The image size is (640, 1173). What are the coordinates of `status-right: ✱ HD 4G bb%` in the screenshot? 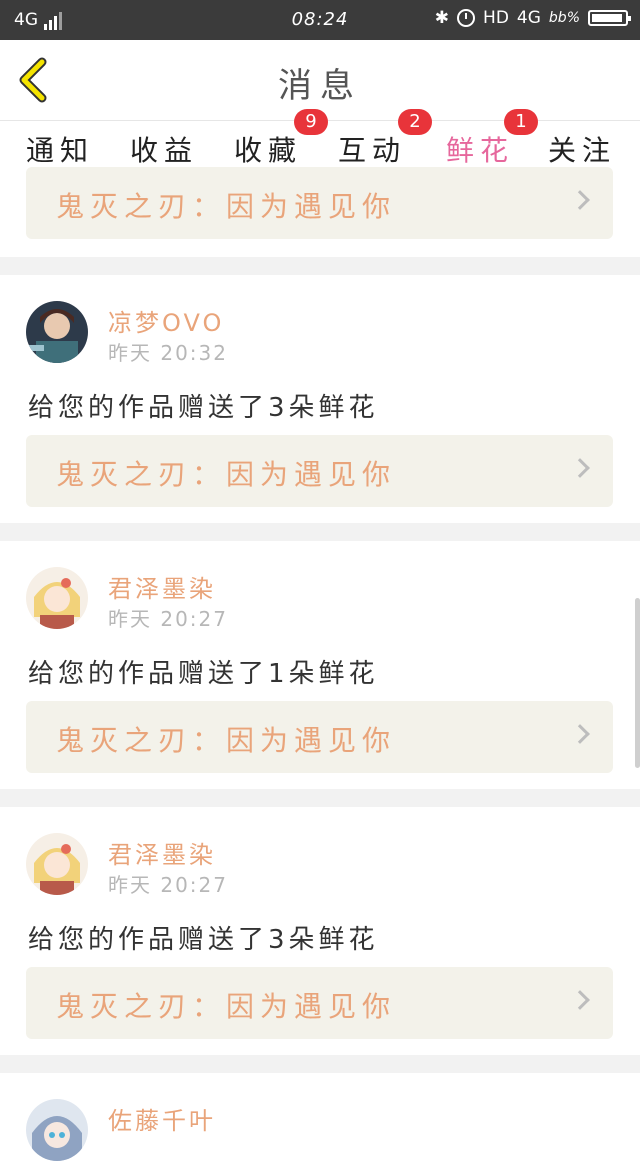 It's located at (532, 18).